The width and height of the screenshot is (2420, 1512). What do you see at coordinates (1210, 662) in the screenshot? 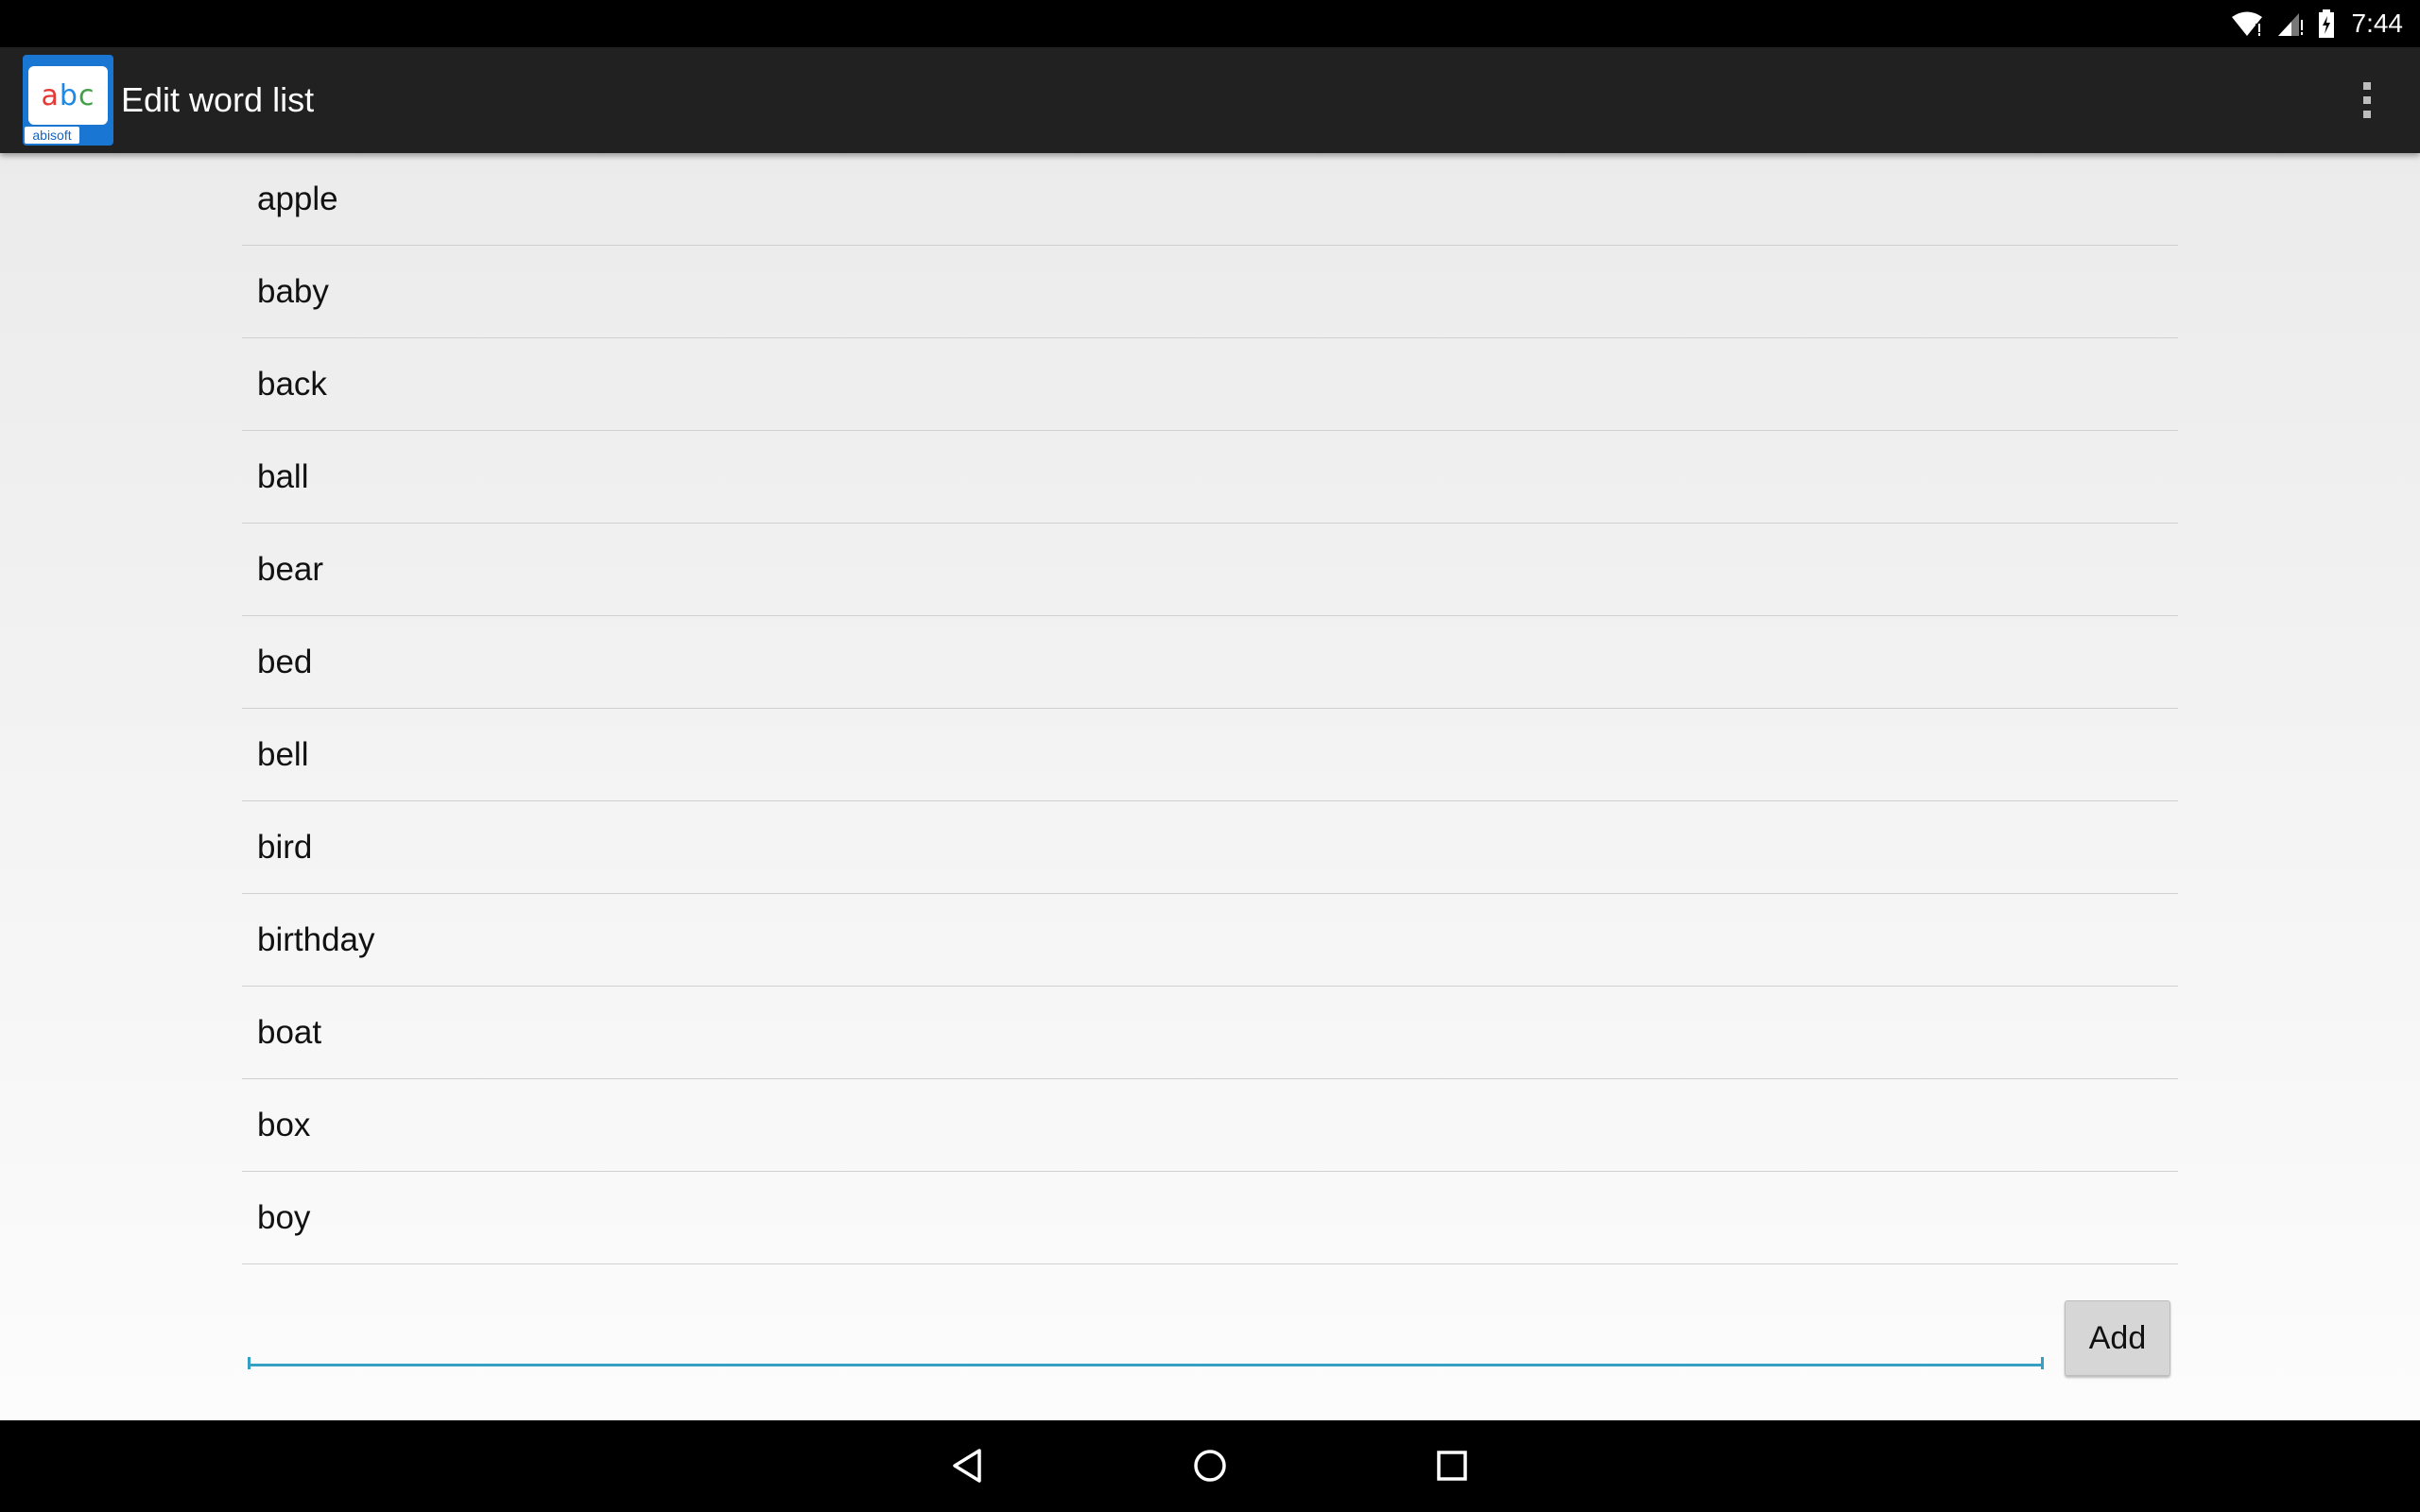
I see `word-list-item: bed` at bounding box center [1210, 662].